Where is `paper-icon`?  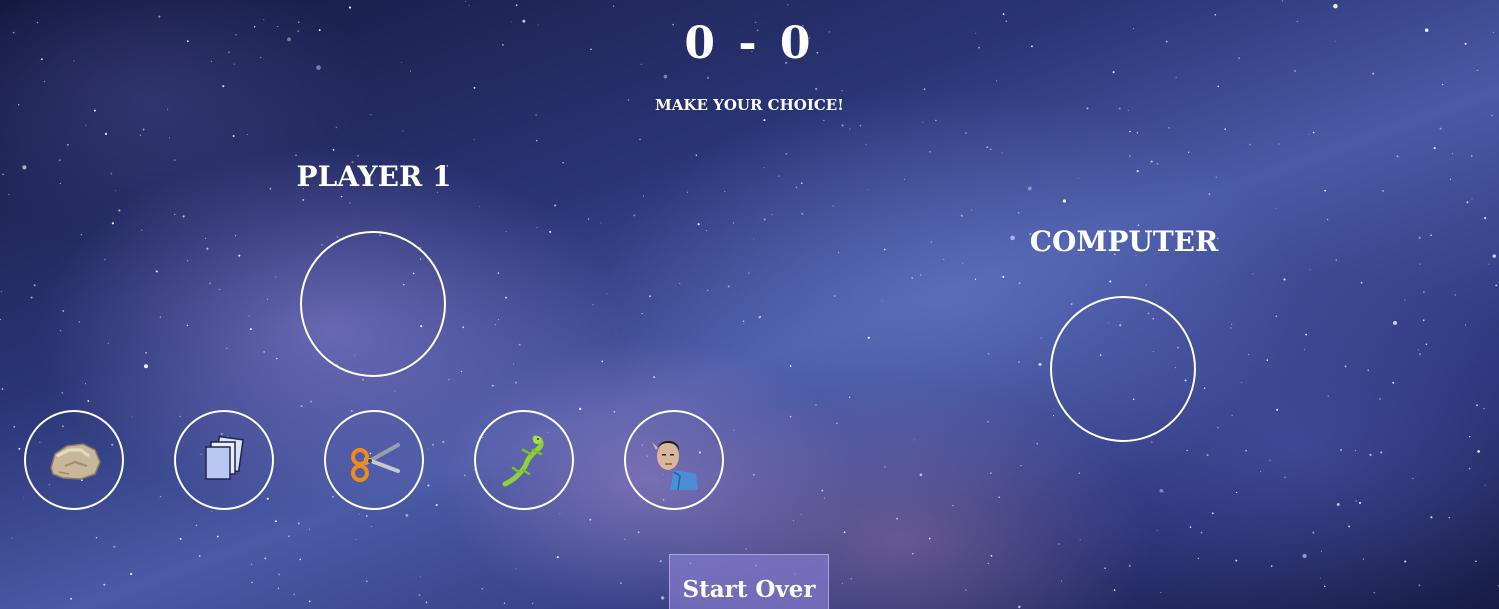
paper-icon is located at coordinates (224, 457).